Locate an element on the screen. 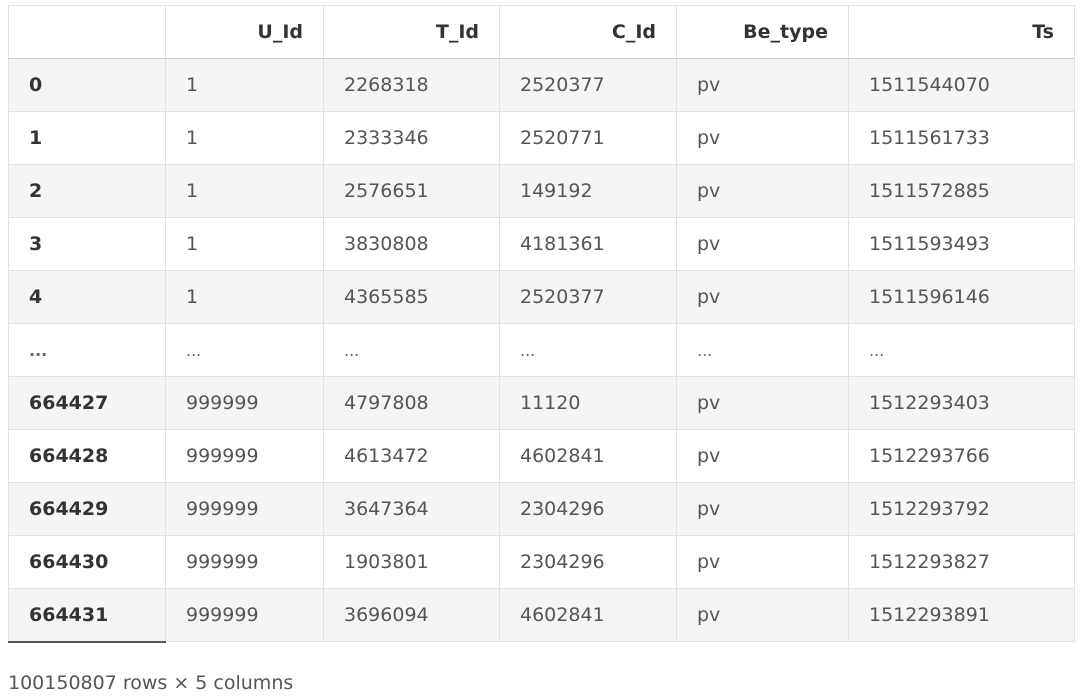  cell-t-id: 4797808 is located at coordinates (411, 403).